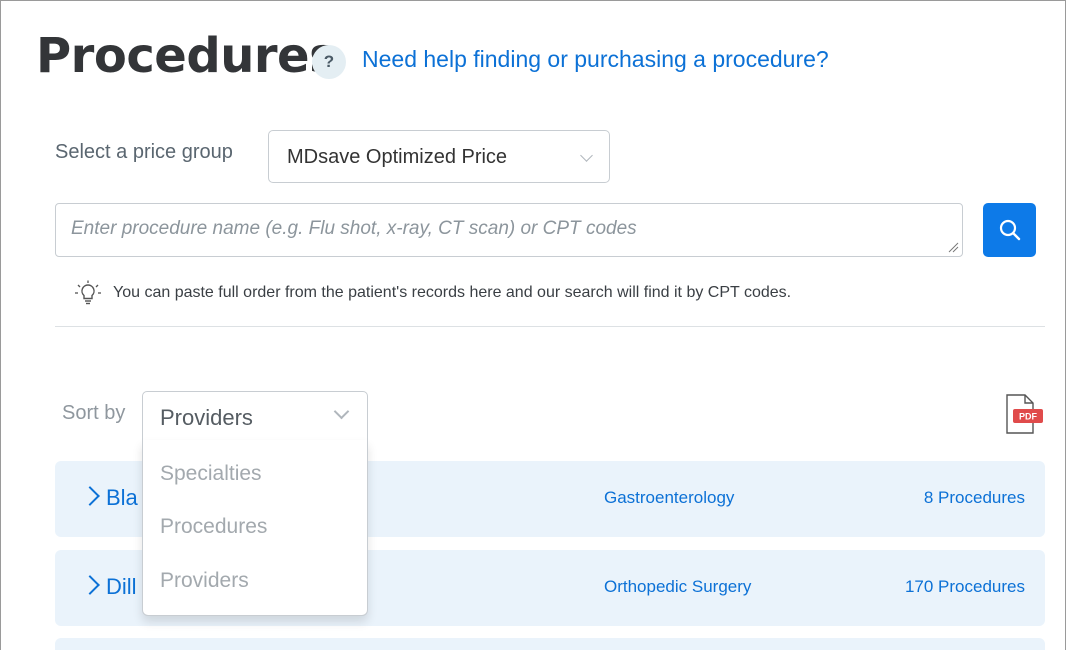 This screenshot has width=1066, height=650. I want to click on divider, so click(550, 326).